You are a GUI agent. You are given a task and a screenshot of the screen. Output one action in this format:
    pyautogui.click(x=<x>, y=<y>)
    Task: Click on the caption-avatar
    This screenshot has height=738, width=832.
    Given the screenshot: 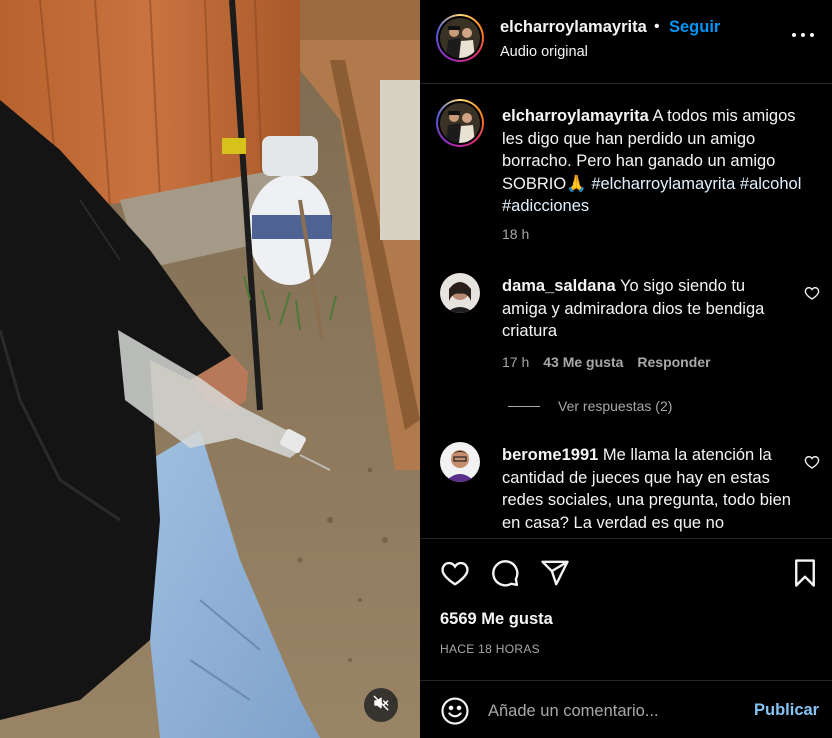 What is the action you would take?
    pyautogui.click(x=460, y=123)
    